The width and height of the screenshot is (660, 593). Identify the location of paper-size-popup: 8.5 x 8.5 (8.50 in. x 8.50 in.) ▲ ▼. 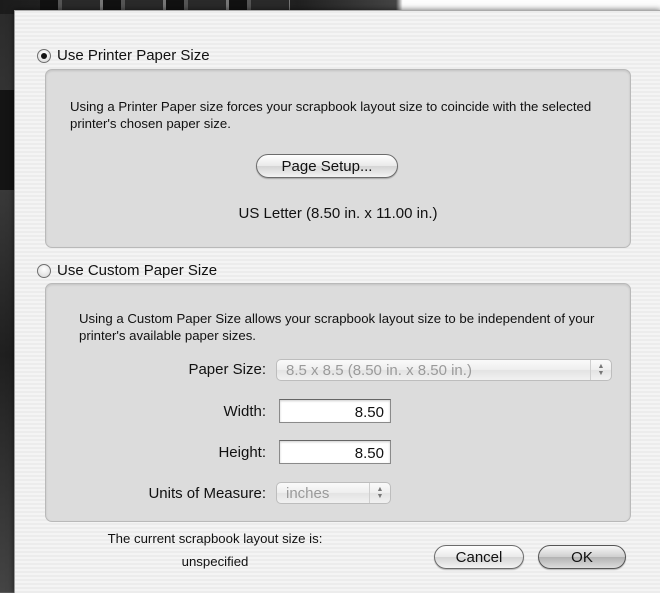
(444, 370).